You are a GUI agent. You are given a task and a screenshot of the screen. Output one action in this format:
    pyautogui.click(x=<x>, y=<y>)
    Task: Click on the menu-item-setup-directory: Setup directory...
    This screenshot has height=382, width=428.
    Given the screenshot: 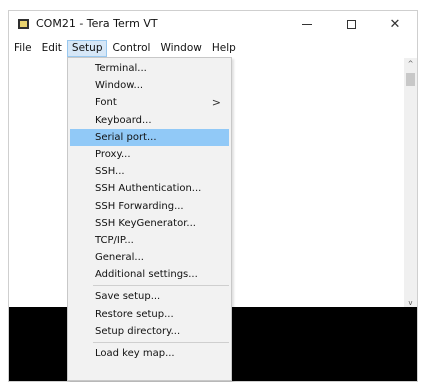 What is the action you would take?
    pyautogui.click(x=149, y=331)
    